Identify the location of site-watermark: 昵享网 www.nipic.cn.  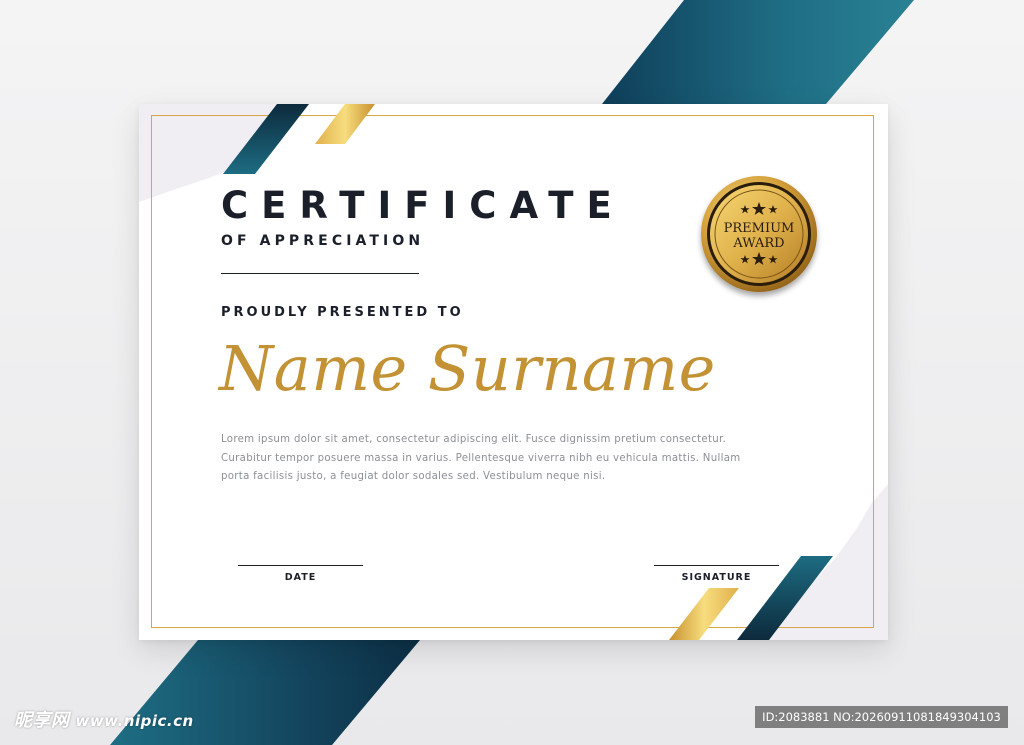
(104, 719).